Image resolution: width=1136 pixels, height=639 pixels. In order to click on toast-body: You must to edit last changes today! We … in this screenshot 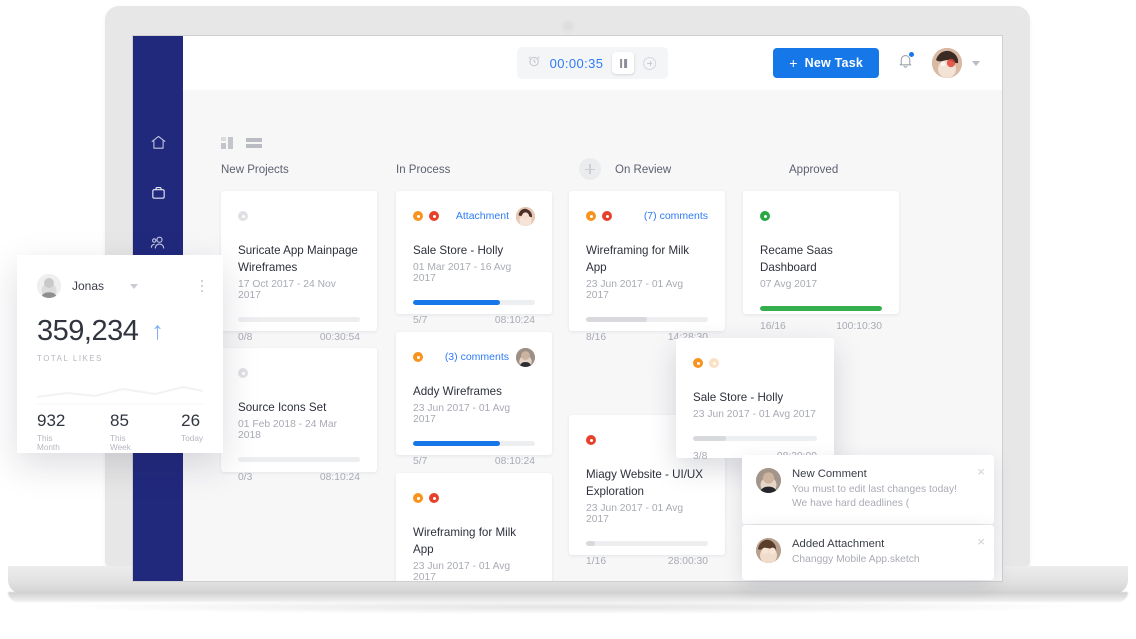, I will do `click(875, 496)`.